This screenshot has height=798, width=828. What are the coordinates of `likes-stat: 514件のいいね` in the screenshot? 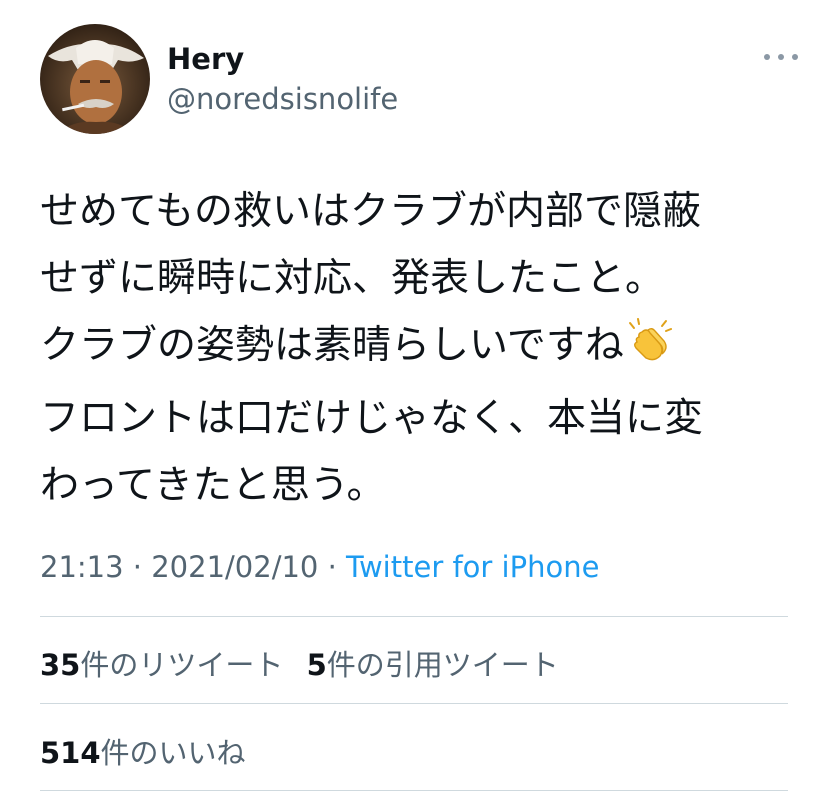 It's located at (143, 753).